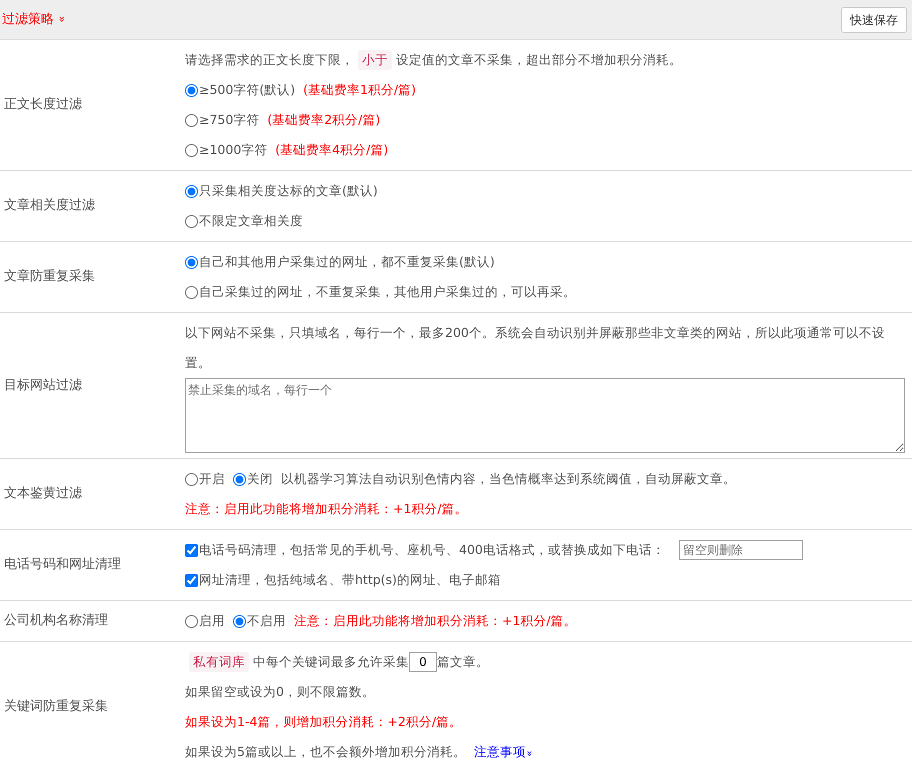 The width and height of the screenshot is (912, 768). Describe the element at coordinates (260, 479) in the screenshot. I see `option-label: 关闭` at that location.